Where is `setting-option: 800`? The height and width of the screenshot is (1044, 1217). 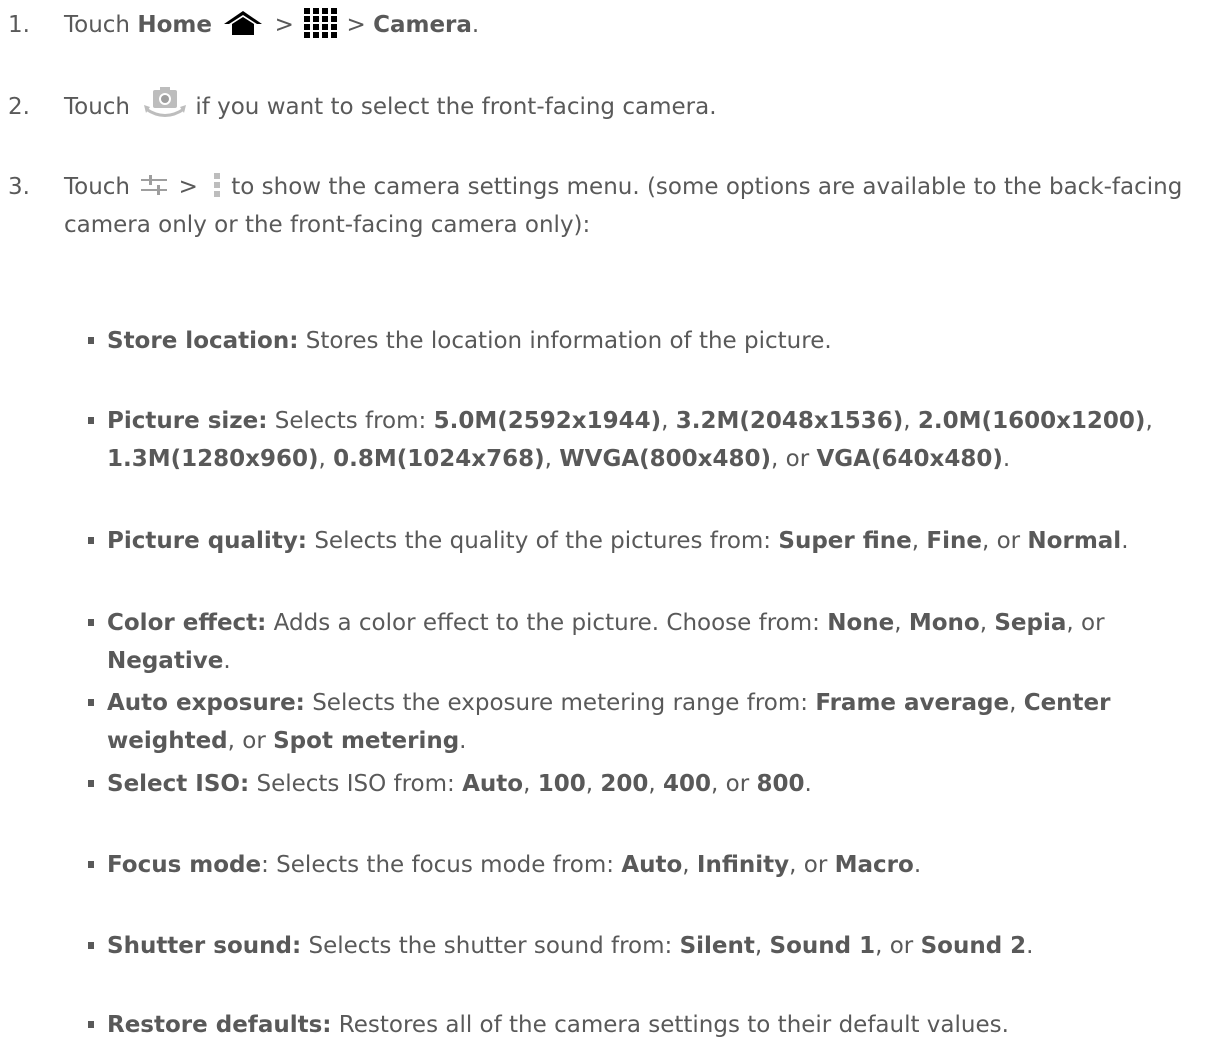
setting-option: 800 is located at coordinates (780, 784).